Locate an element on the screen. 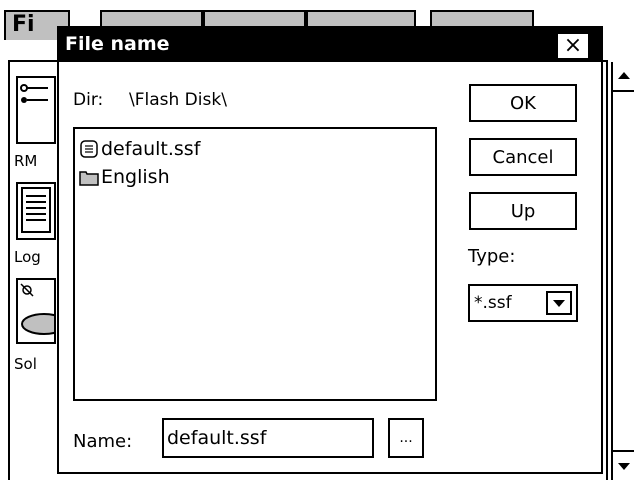 The image size is (634, 480). satellite-dish-icon is located at coordinates (41, 311).